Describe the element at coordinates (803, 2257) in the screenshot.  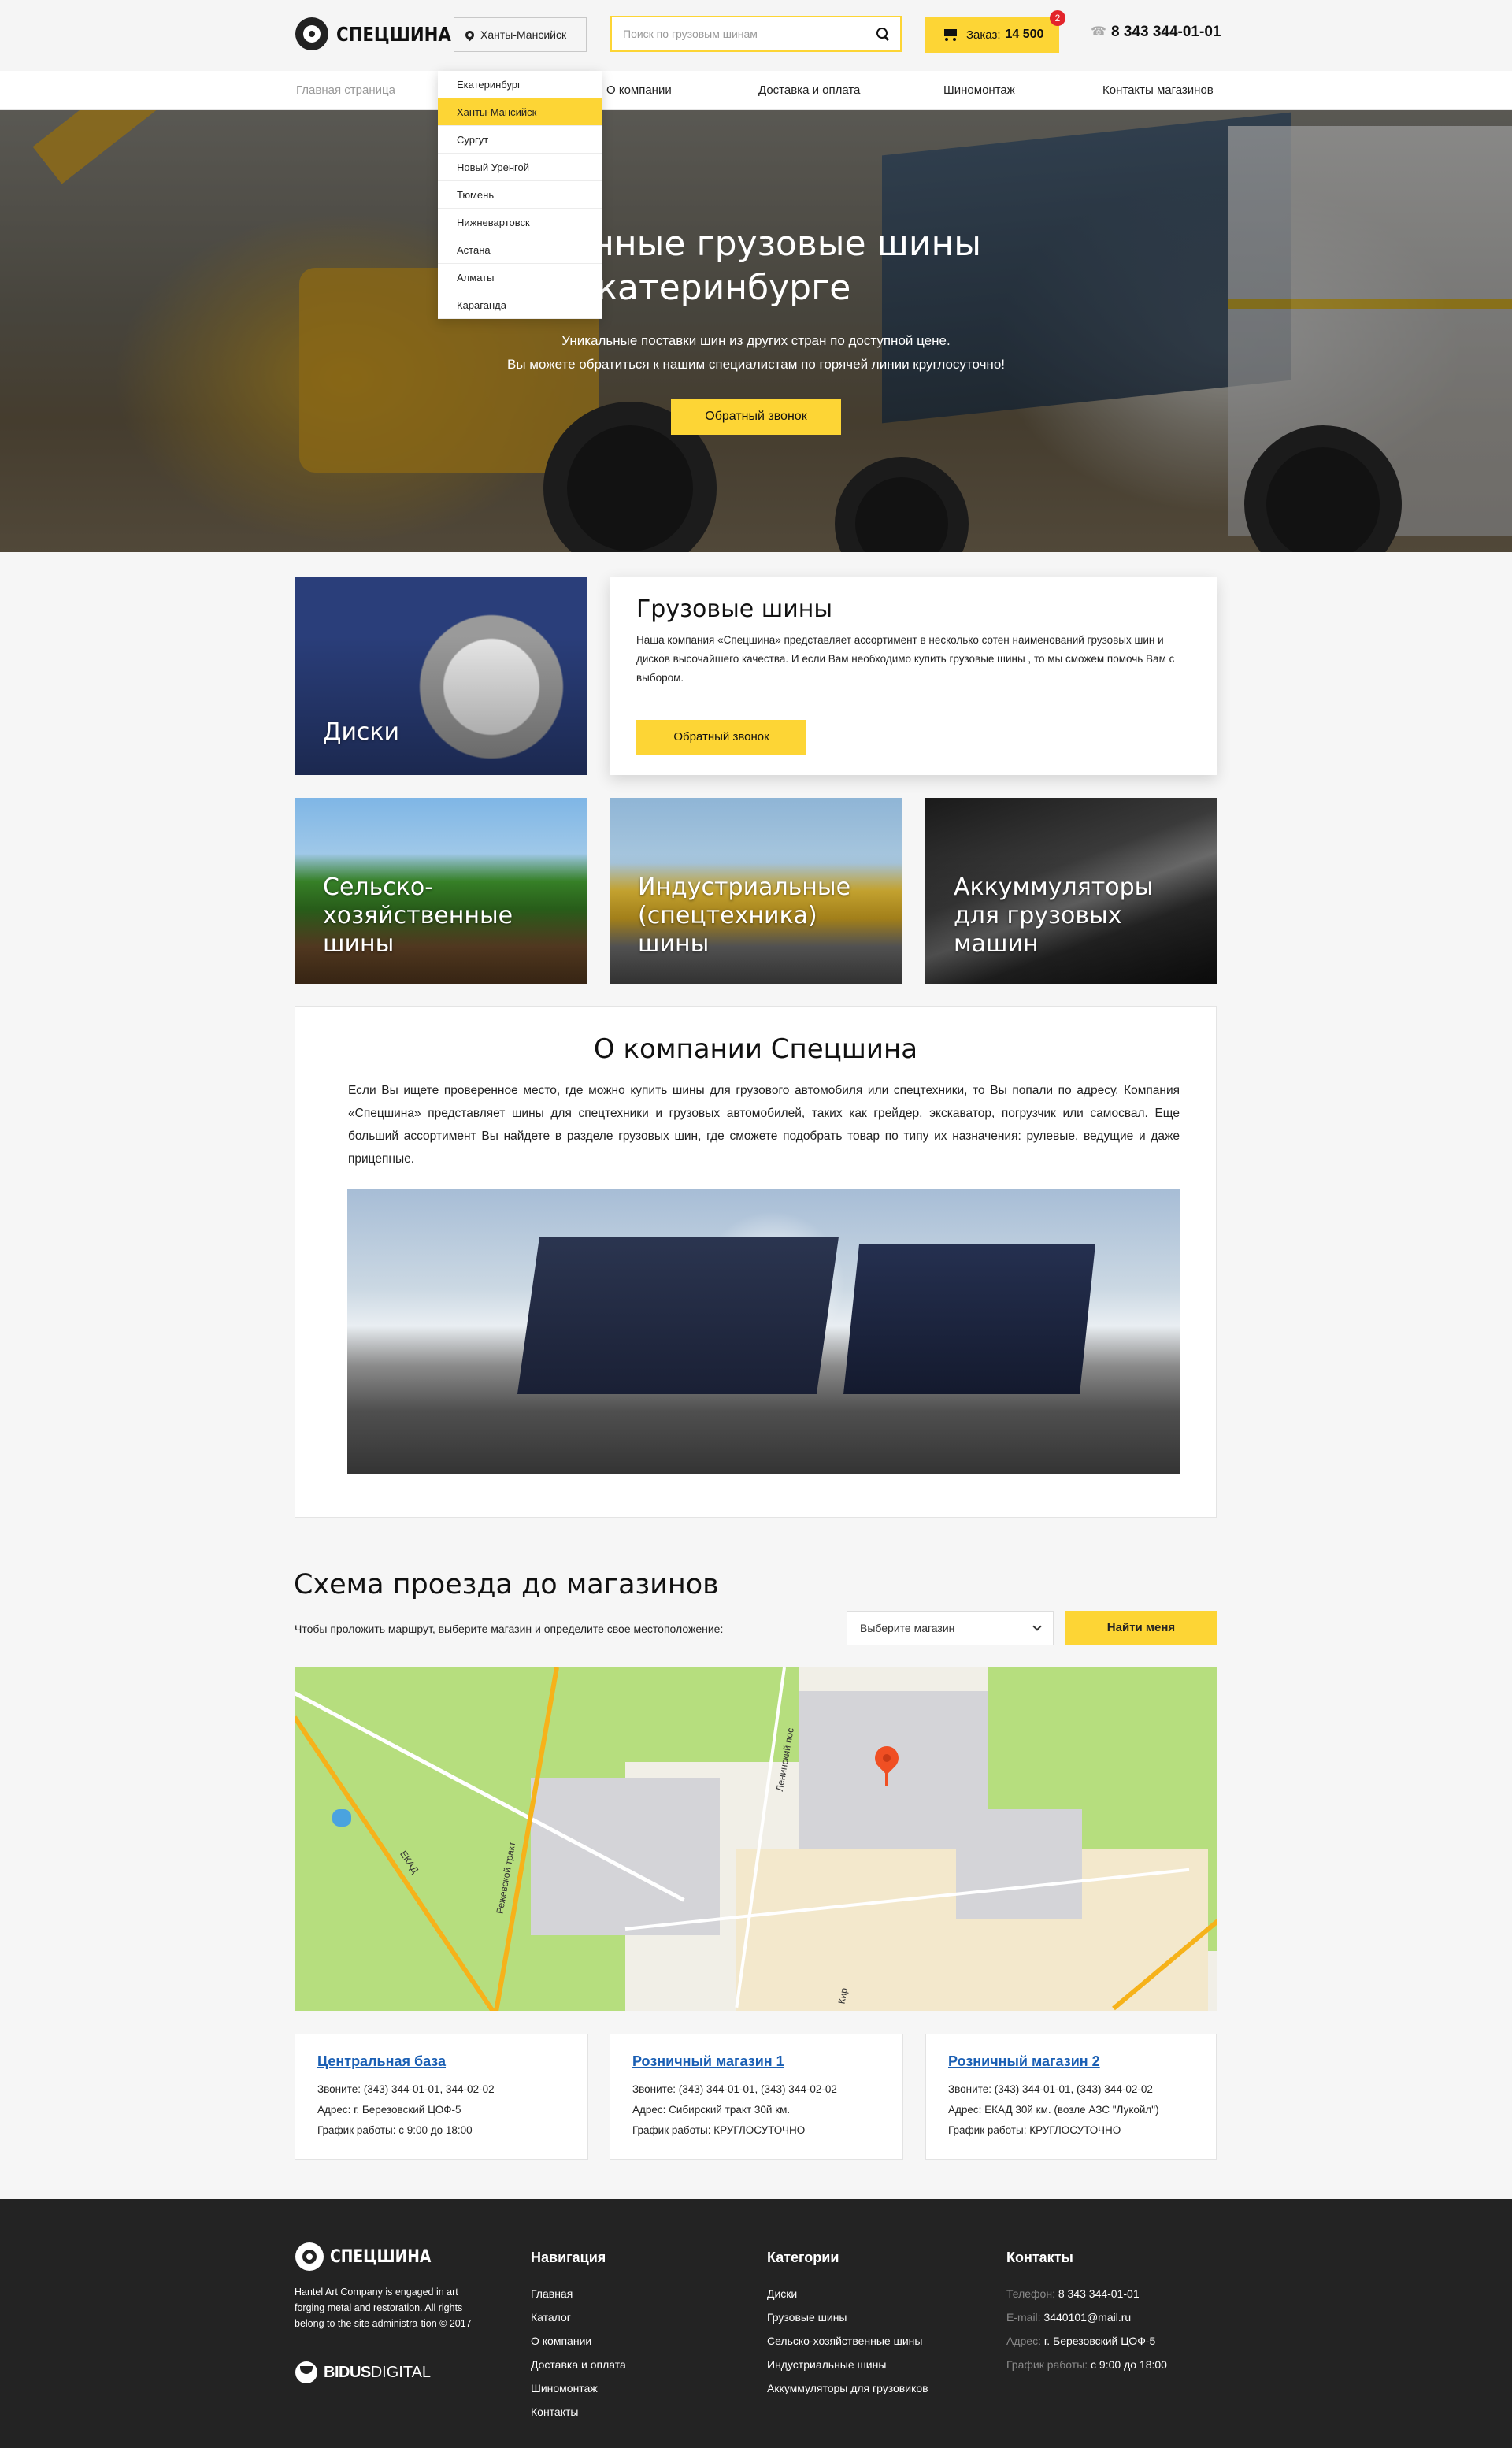
I see `footer-categories-title: Категории` at that location.